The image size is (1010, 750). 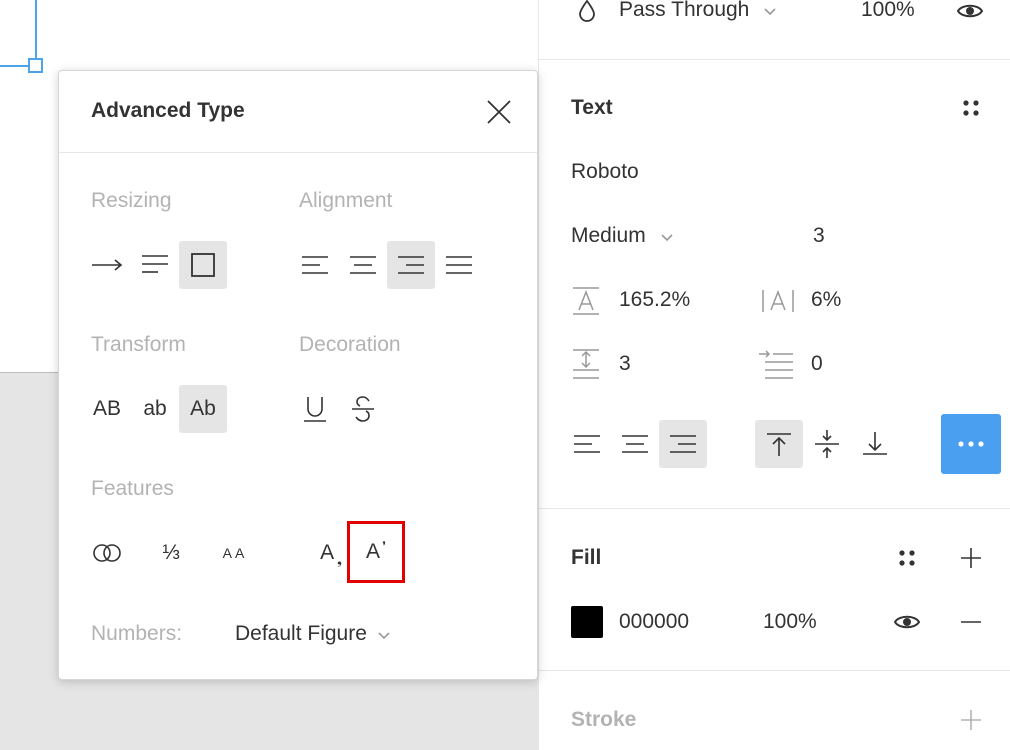 I want to click on paragraph-spacing-icon, so click(x=586, y=365).